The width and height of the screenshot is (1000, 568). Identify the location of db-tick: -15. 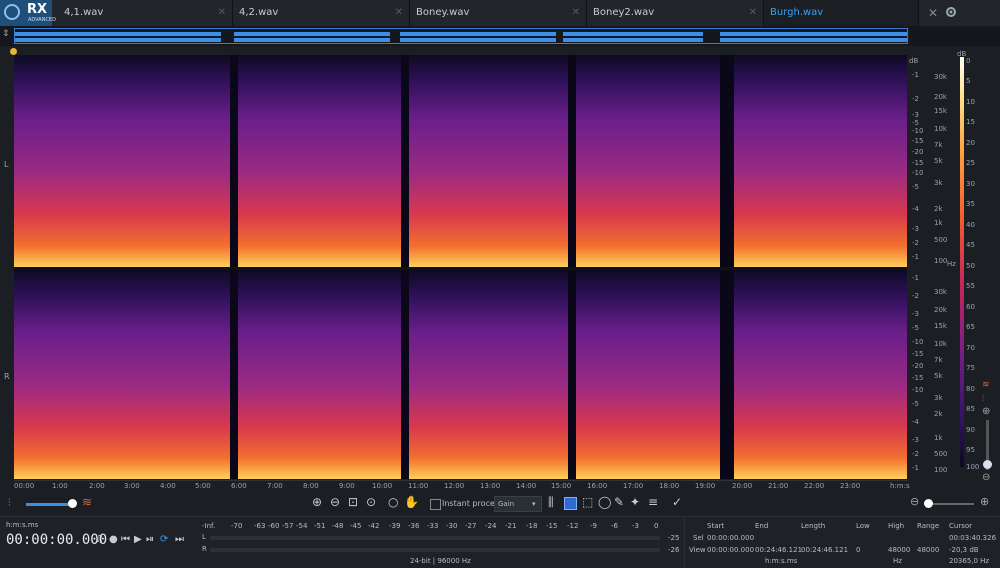
(918, 378).